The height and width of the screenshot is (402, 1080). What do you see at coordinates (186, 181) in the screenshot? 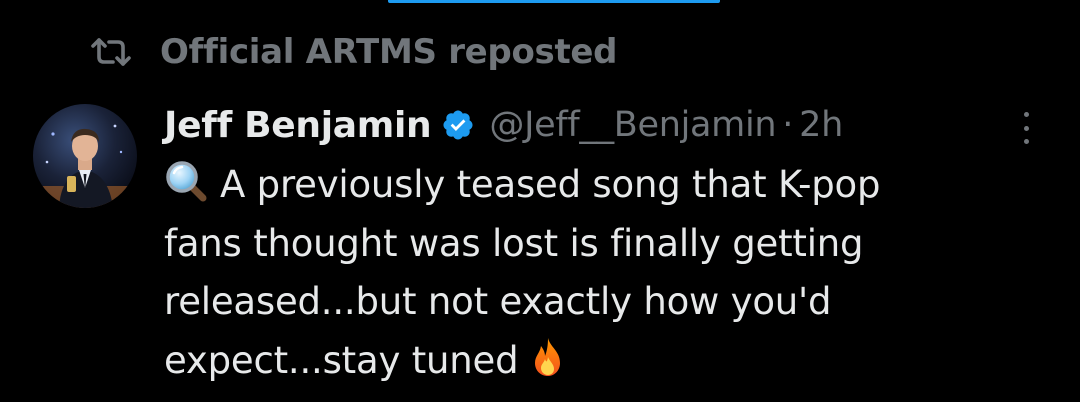
I see `magnifying-glass-icon` at bounding box center [186, 181].